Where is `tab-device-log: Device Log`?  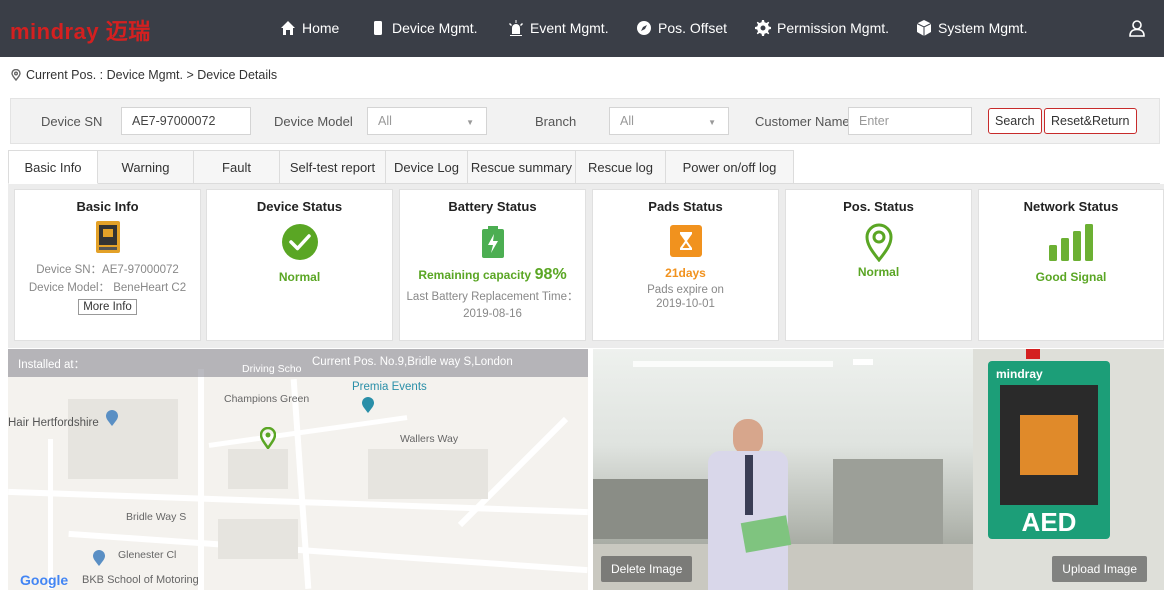
tab-device-log: Device Log is located at coordinates (427, 167).